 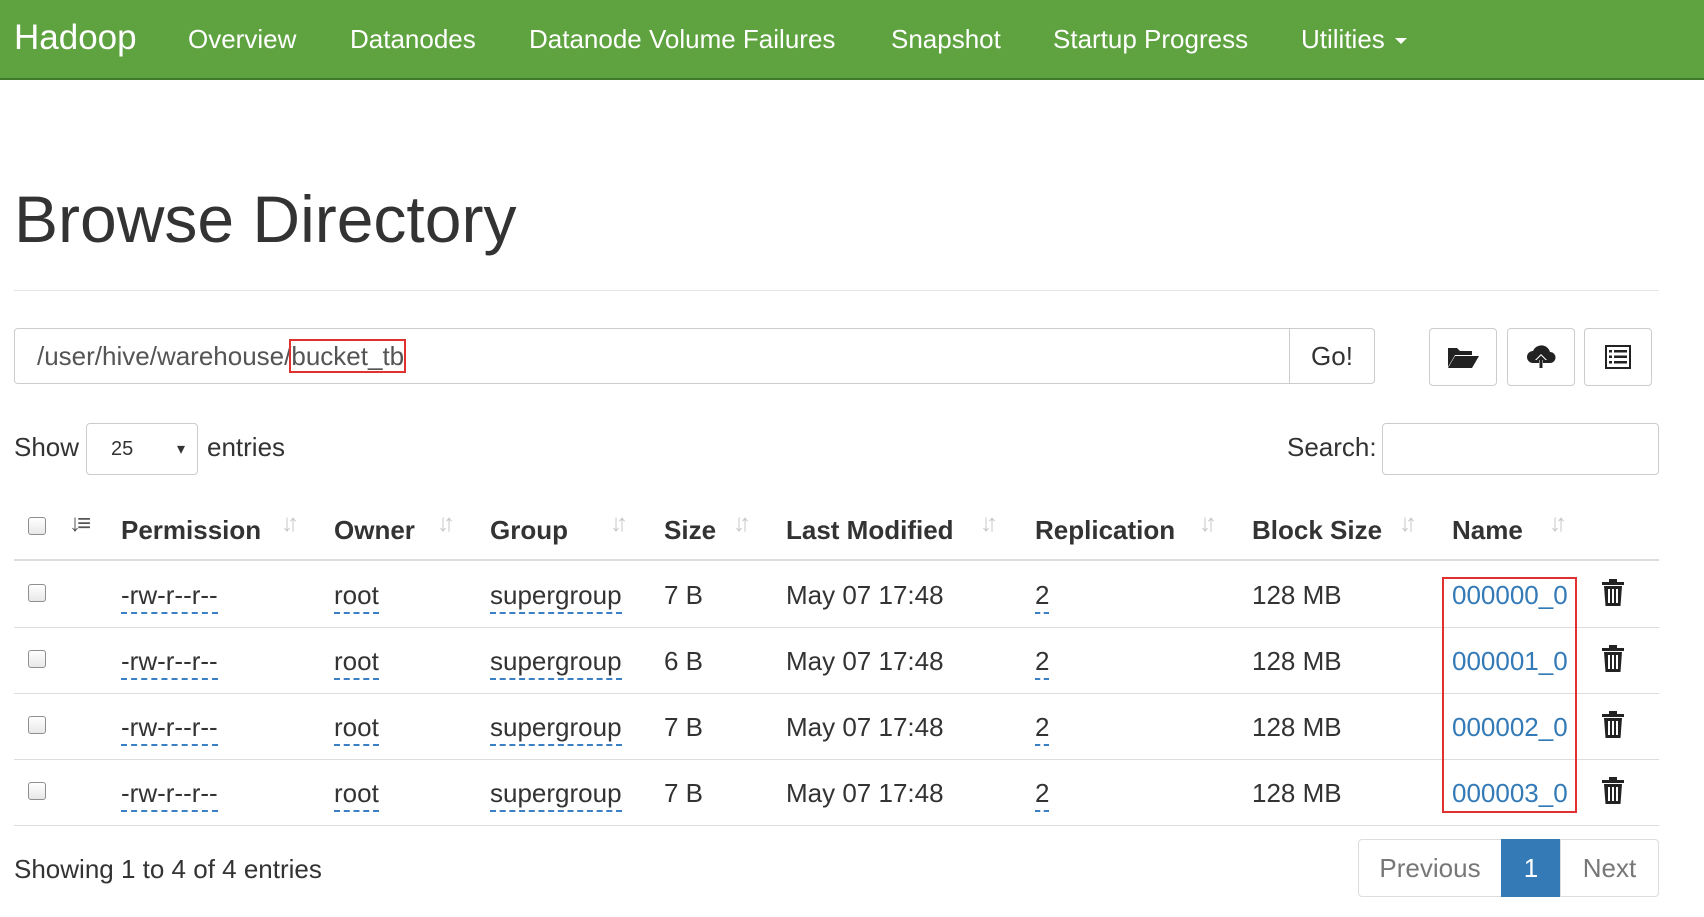 I want to click on nav-startup-progress: Startup Progress, so click(x=1150, y=39).